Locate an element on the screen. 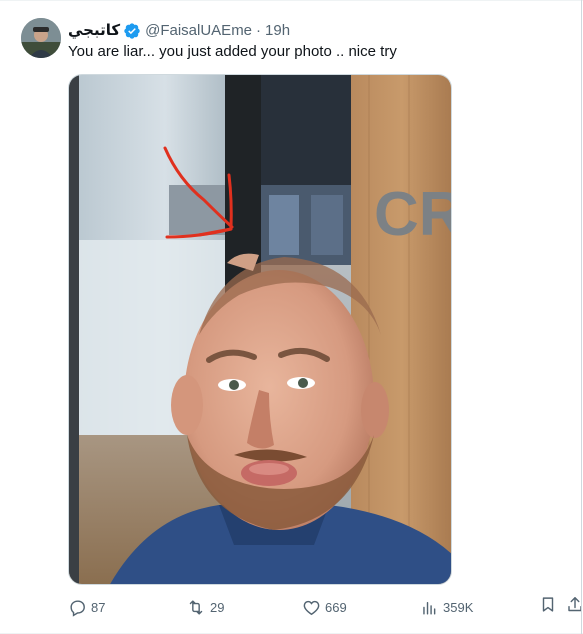 The width and height of the screenshot is (583, 634). views-icon is located at coordinates (429, 607).